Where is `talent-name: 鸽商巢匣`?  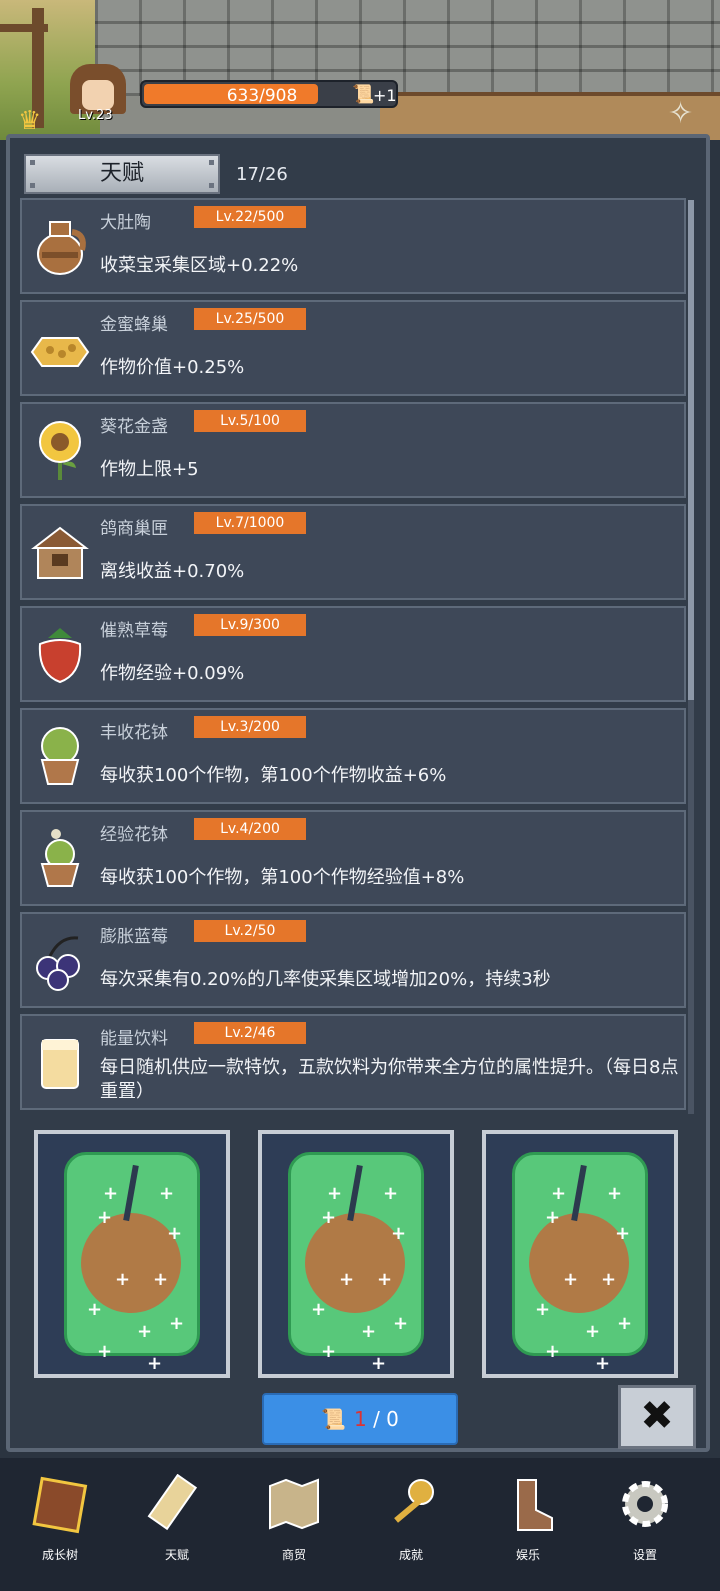 talent-name: 鸽商巢匣 is located at coordinates (134, 529).